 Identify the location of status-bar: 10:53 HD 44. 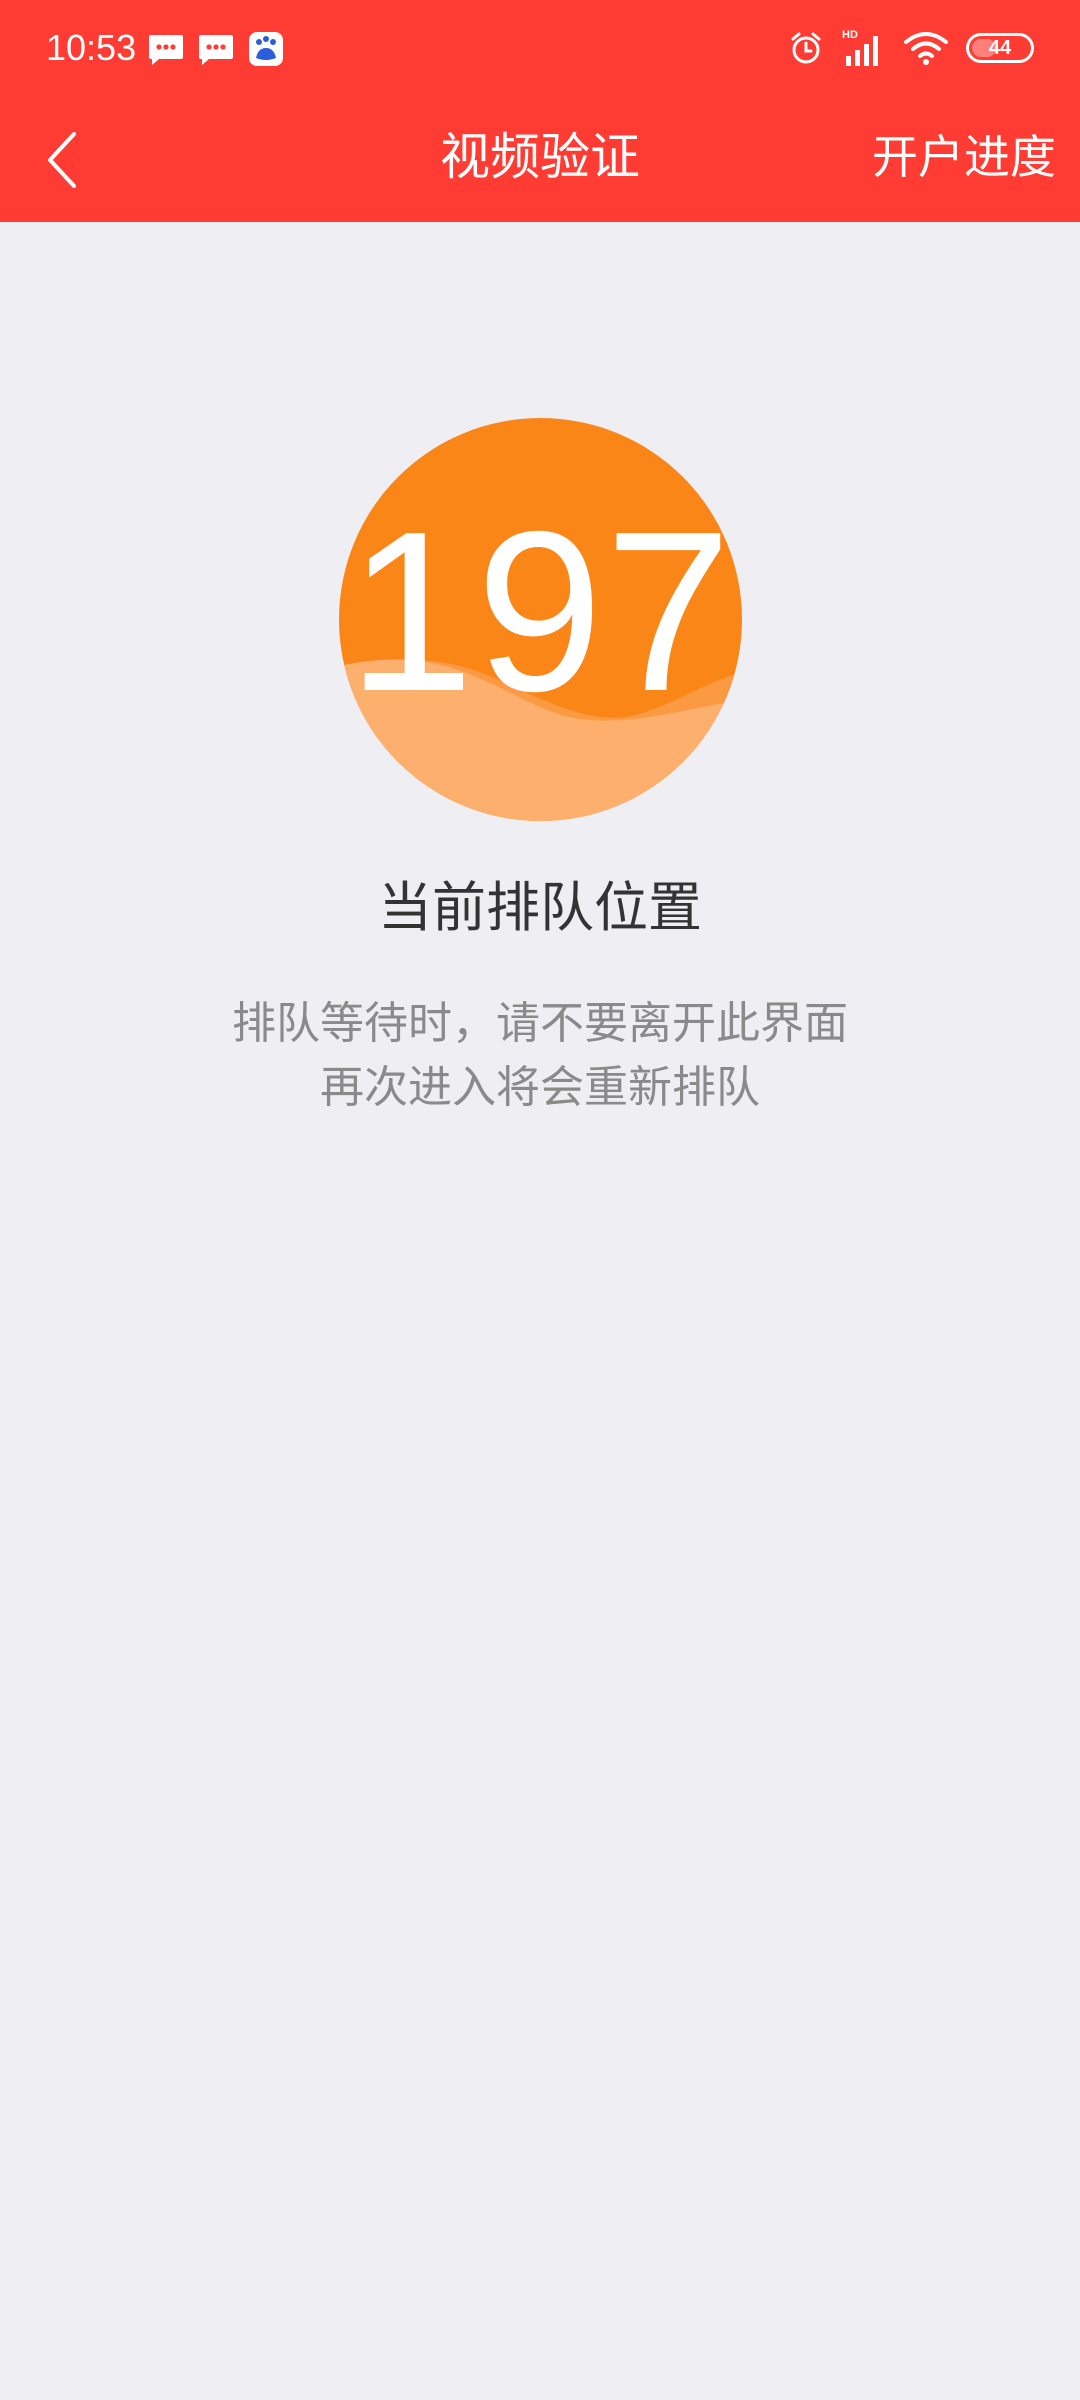
(540, 48).